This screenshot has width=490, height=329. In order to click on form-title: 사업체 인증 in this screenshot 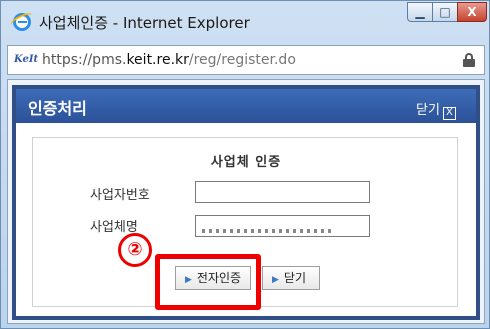, I will do `click(246, 162)`.